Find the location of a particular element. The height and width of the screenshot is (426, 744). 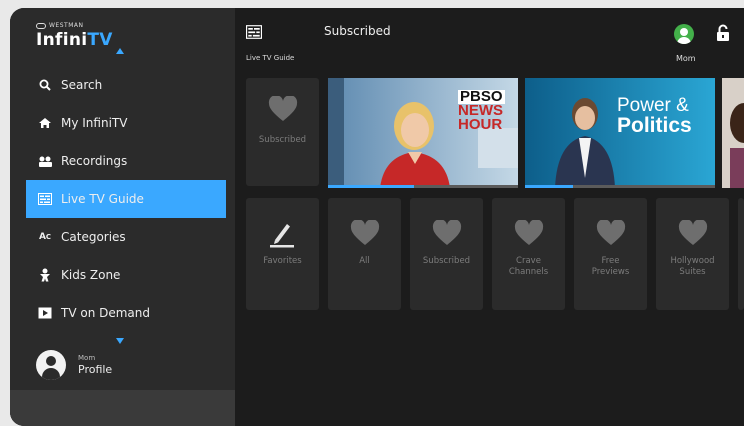

kids-icon is located at coordinates (45, 275).